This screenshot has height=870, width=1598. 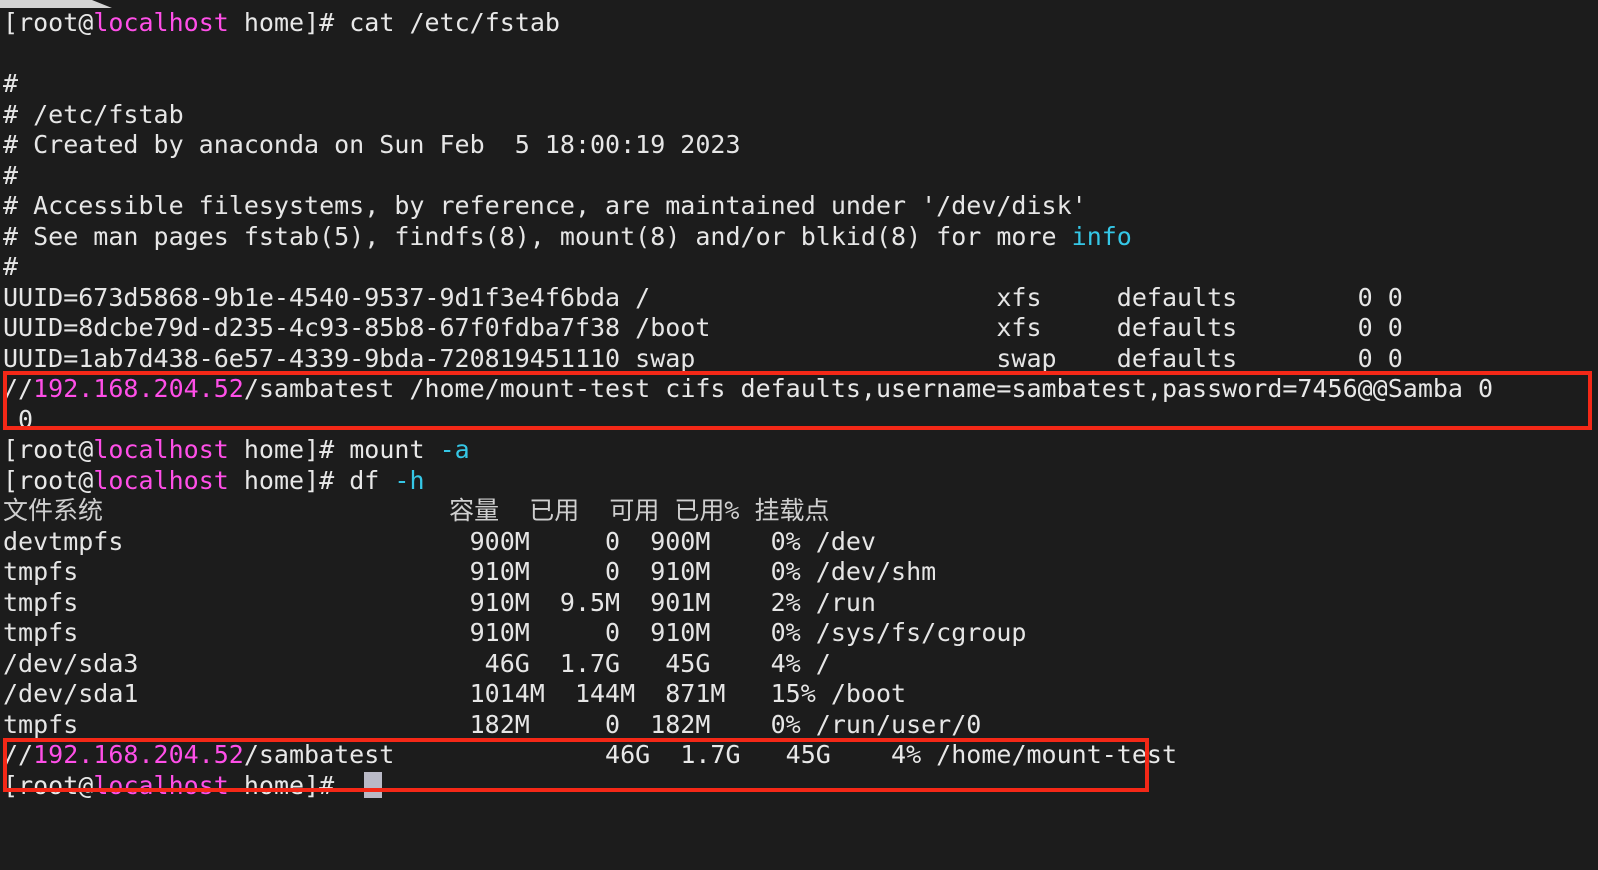 I want to click on prompt-bracket-close-2: ]#, so click(x=327, y=449).